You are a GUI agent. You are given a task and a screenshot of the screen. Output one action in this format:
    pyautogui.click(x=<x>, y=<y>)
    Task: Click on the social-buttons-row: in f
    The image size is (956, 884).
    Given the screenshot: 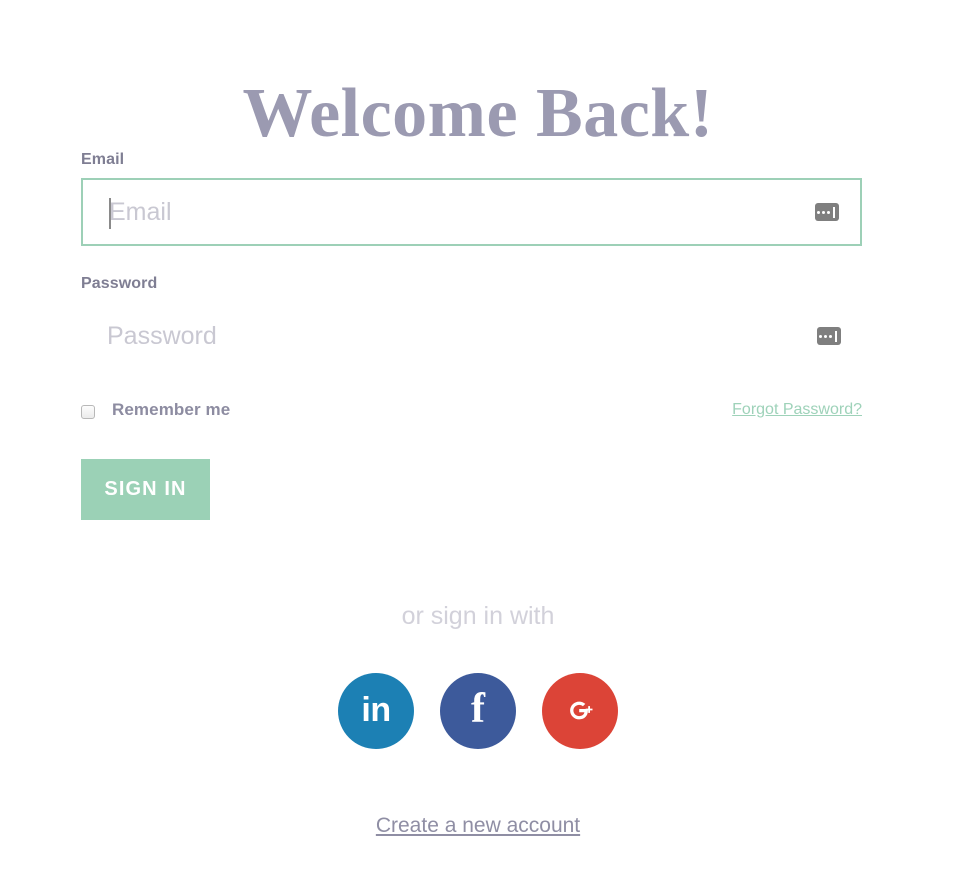 What is the action you would take?
    pyautogui.click(x=478, y=711)
    